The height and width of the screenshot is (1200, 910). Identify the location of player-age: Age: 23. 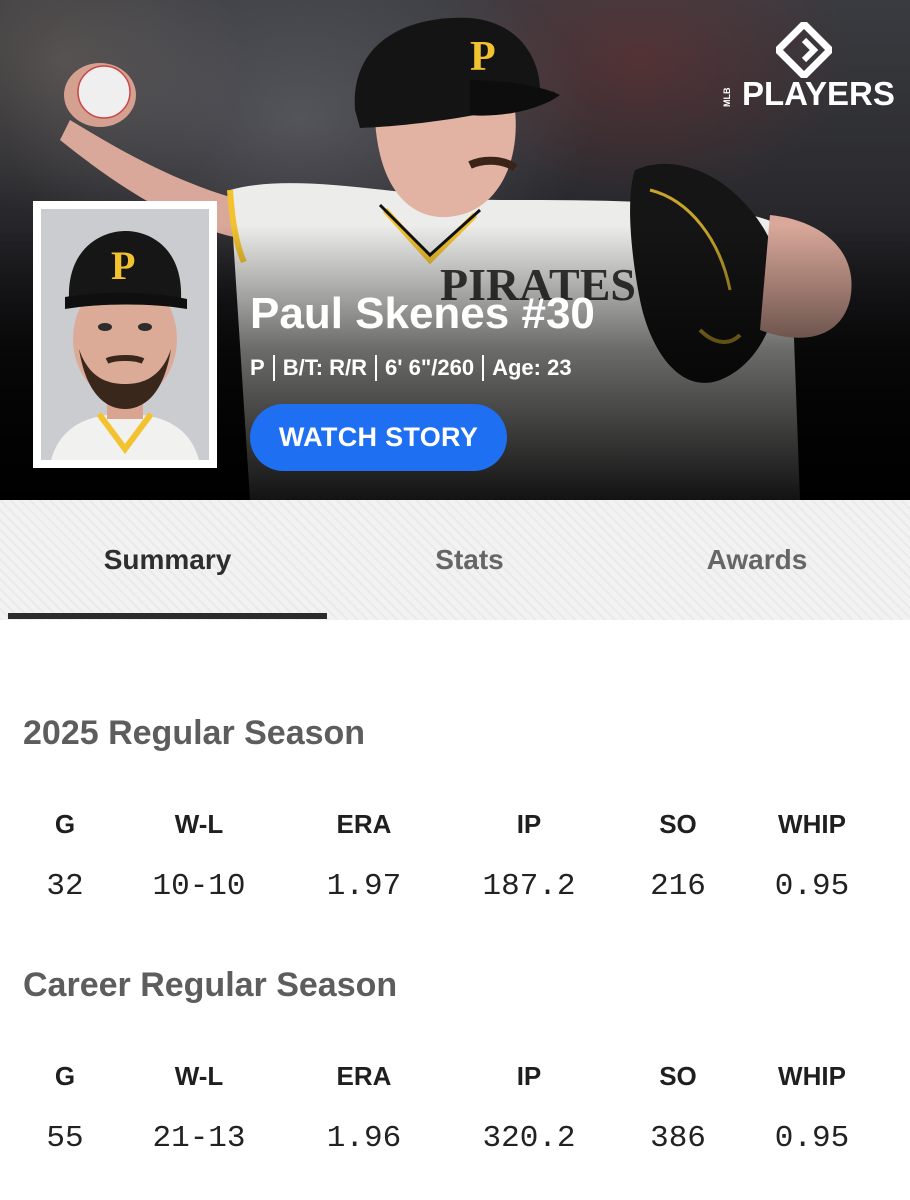
(532, 367).